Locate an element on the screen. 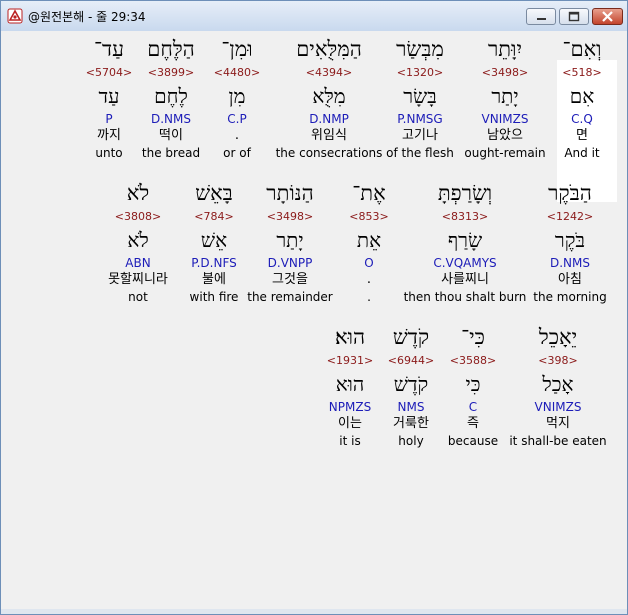  english-gloss: not is located at coordinates (138, 297).